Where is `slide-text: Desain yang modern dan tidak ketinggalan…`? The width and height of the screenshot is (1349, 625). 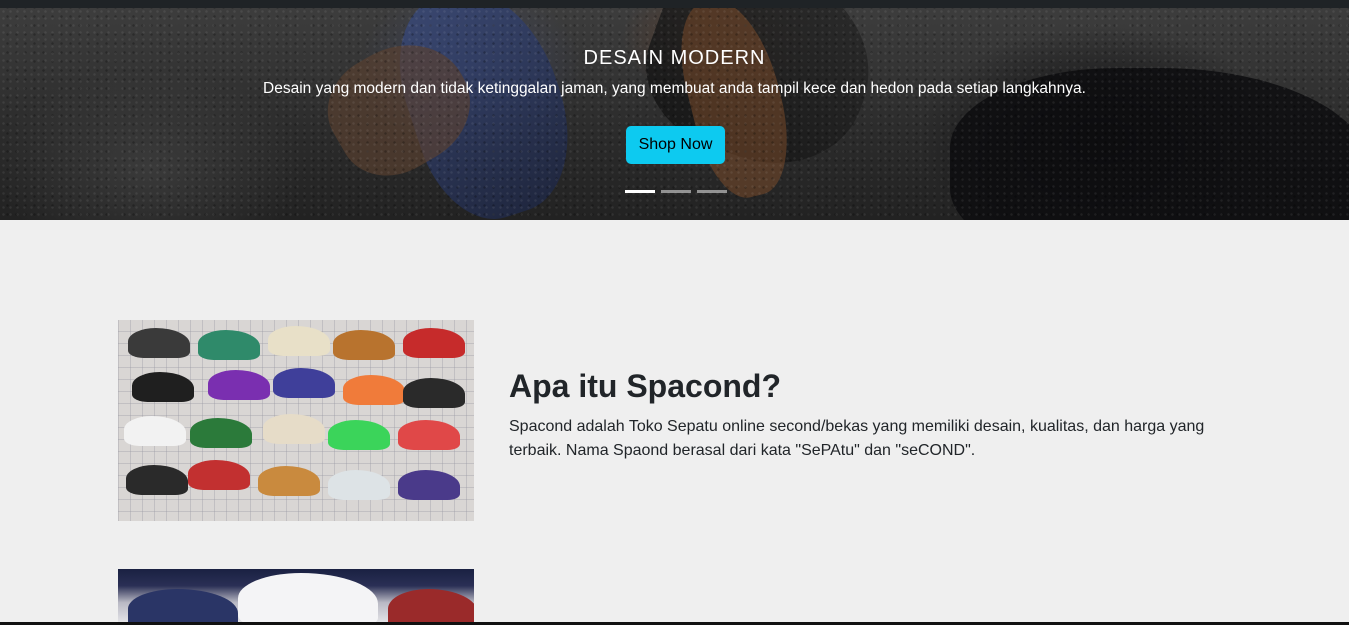 slide-text: Desain yang modern dan tidak ketinggalan… is located at coordinates (674, 88).